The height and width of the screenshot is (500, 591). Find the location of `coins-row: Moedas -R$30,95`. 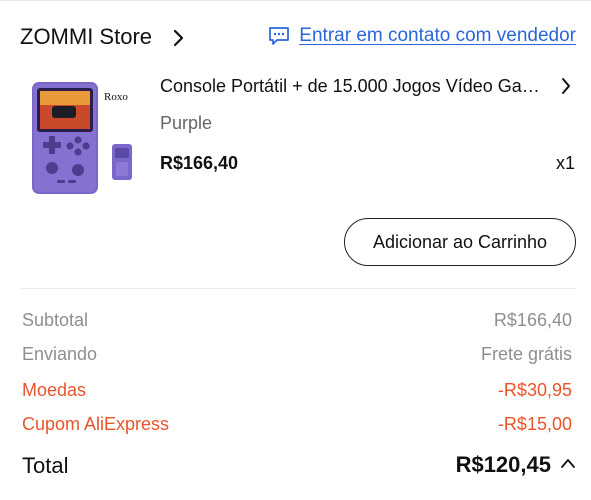

coins-row: Moedas -R$30,95 is located at coordinates (297, 392).